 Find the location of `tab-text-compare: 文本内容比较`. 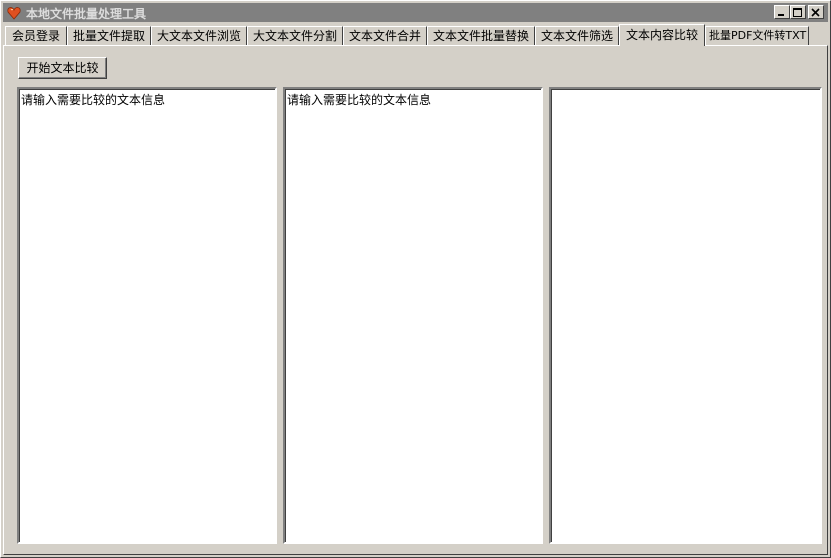

tab-text-compare: 文本内容比较 is located at coordinates (662, 35).